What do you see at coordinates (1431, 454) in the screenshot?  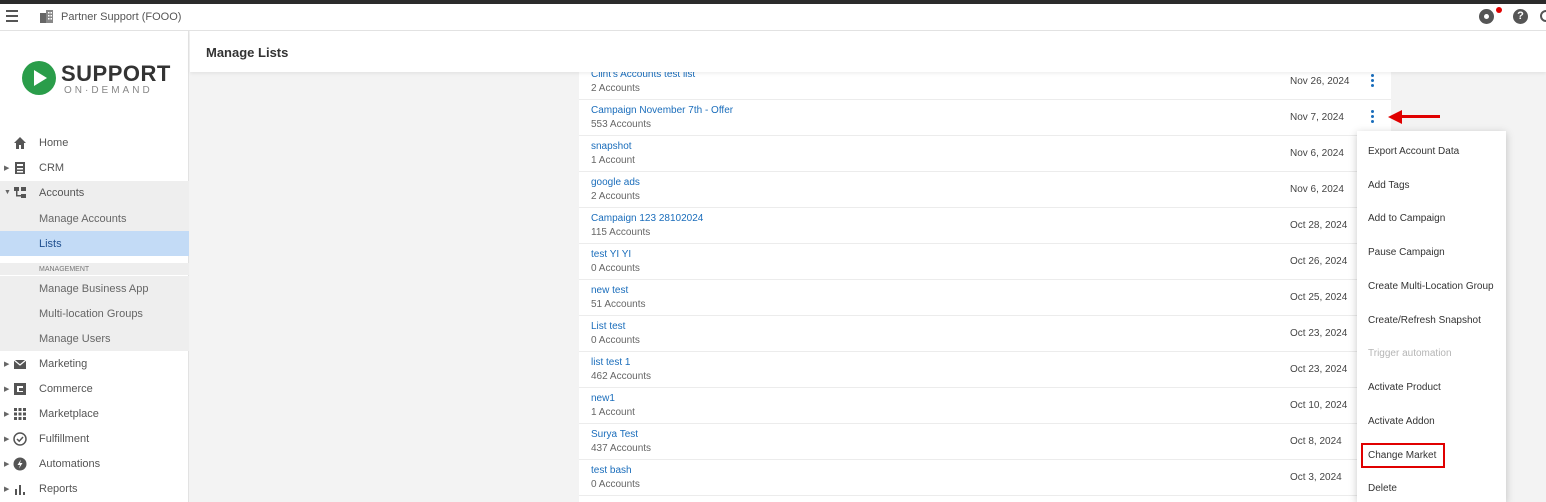 I see `menu-item-change-market: Change Market` at bounding box center [1431, 454].